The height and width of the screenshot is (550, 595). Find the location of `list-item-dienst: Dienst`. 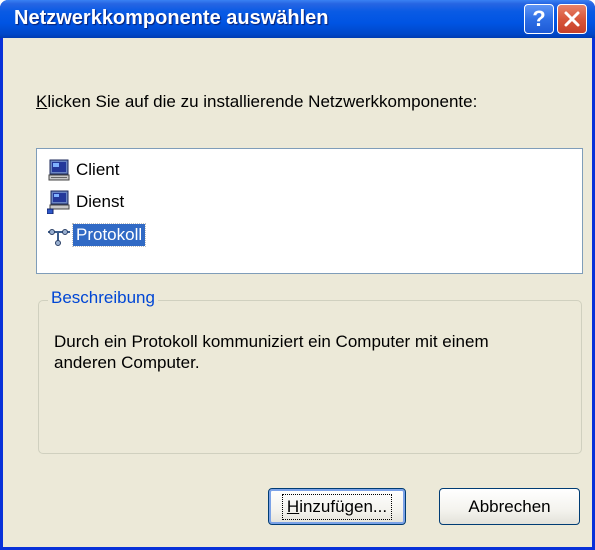

list-item-dienst: Dienst is located at coordinates (87, 202).